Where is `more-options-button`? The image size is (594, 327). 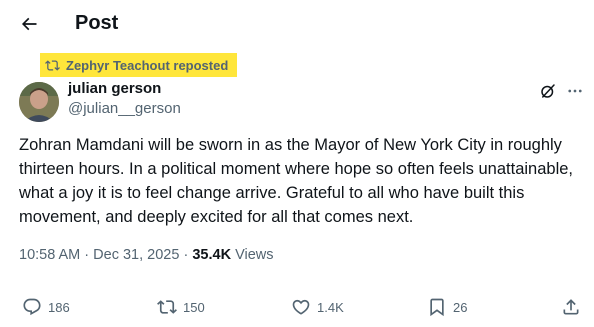 more-options-button is located at coordinates (575, 91).